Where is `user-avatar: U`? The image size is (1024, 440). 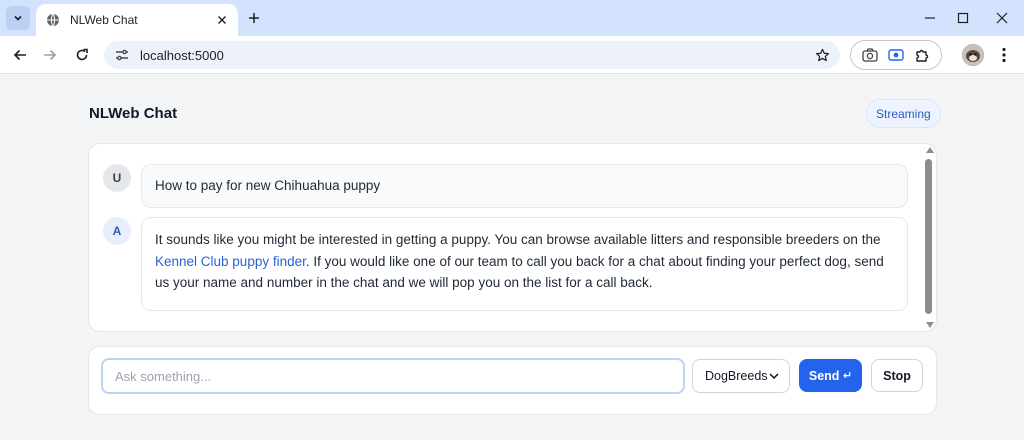 user-avatar: U is located at coordinates (117, 178).